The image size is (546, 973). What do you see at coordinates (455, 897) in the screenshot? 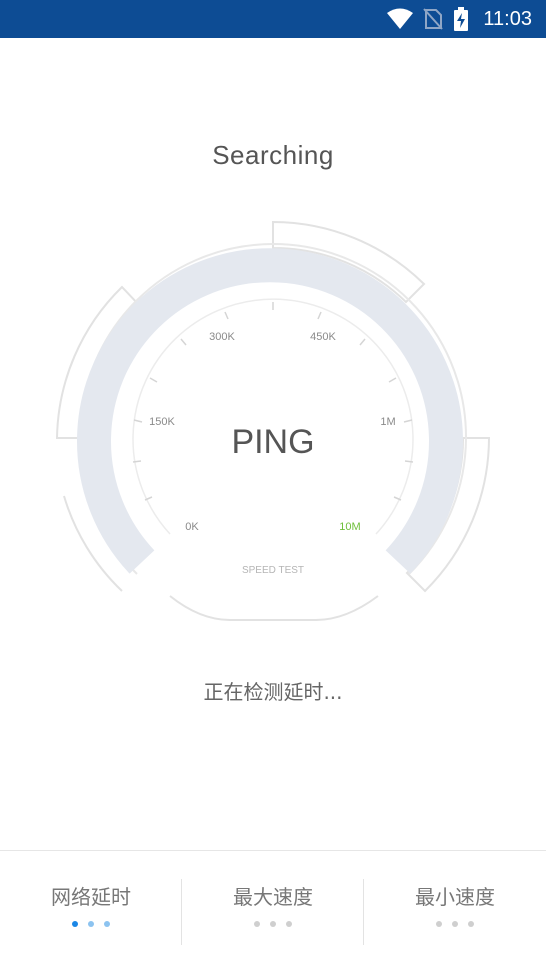
I see `tab-label: 最小速度` at bounding box center [455, 897].